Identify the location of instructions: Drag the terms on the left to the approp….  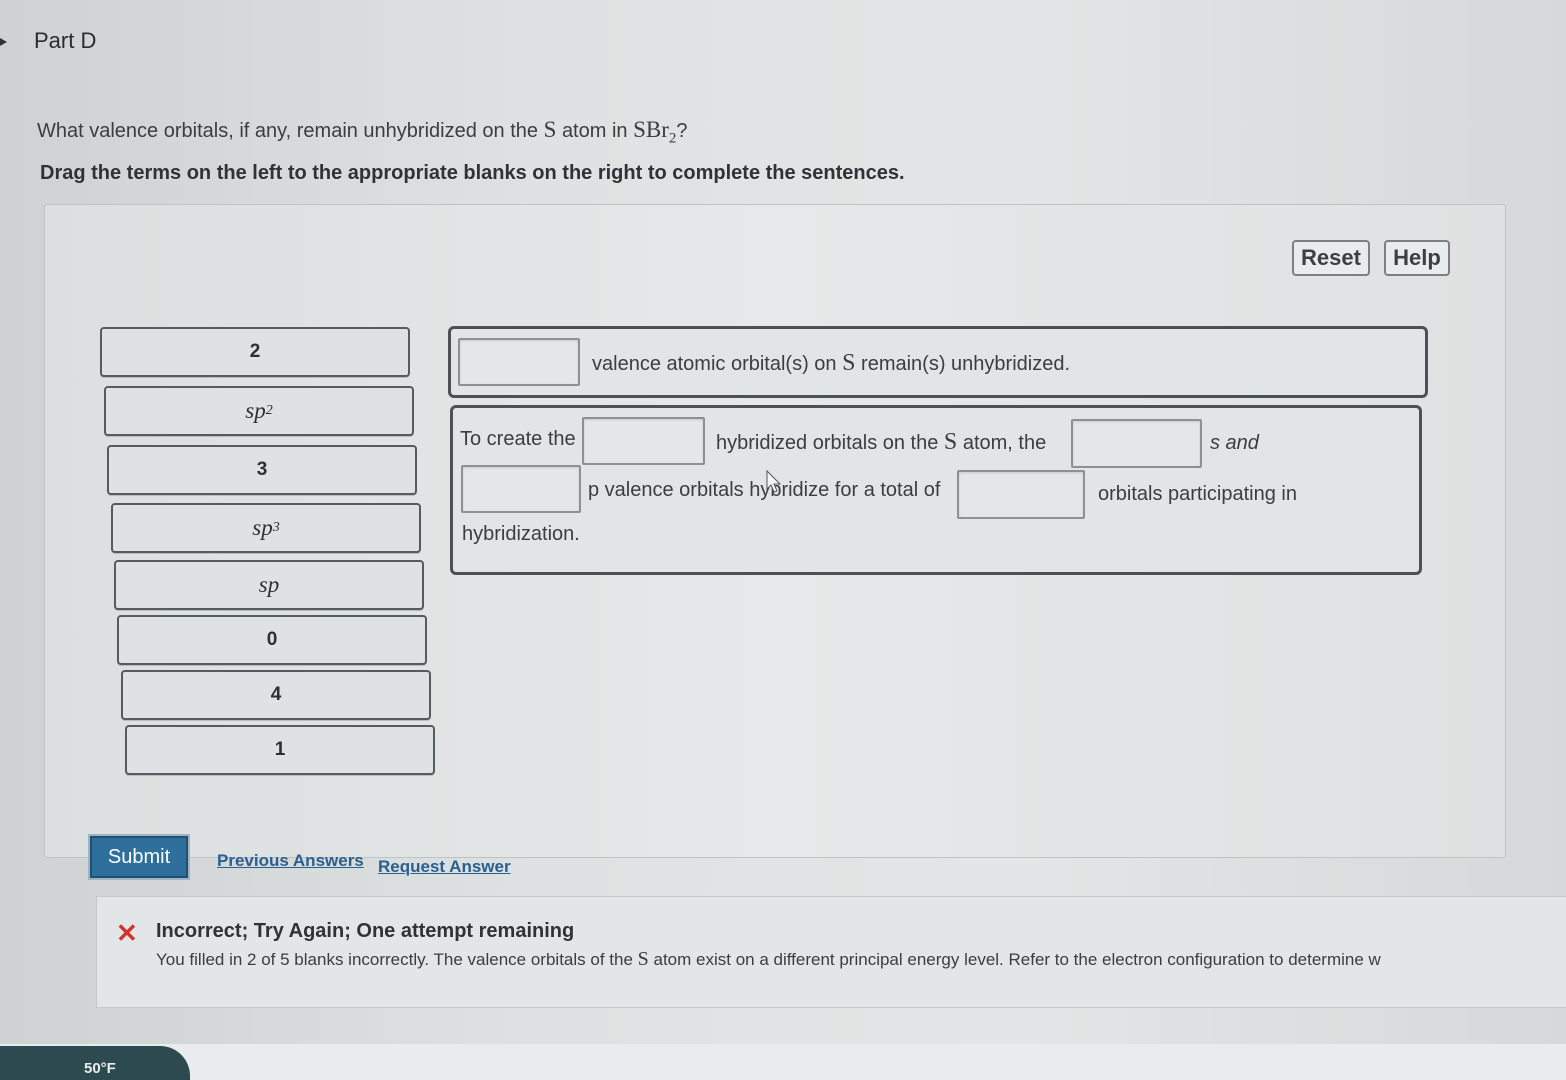
(472, 173).